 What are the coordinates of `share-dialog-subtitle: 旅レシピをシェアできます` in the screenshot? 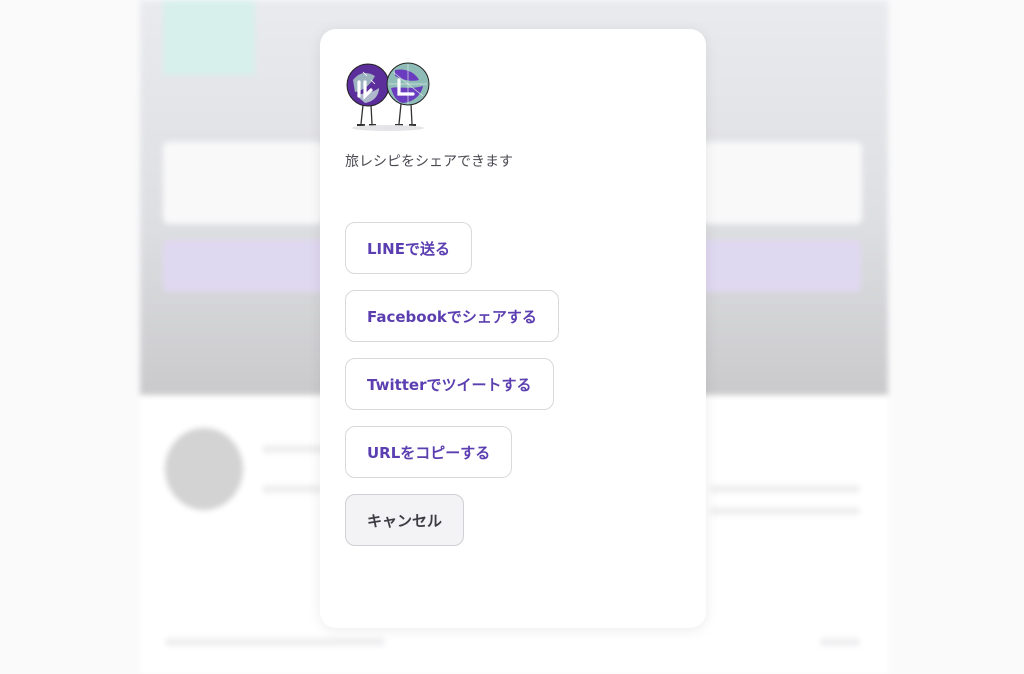 It's located at (429, 162).